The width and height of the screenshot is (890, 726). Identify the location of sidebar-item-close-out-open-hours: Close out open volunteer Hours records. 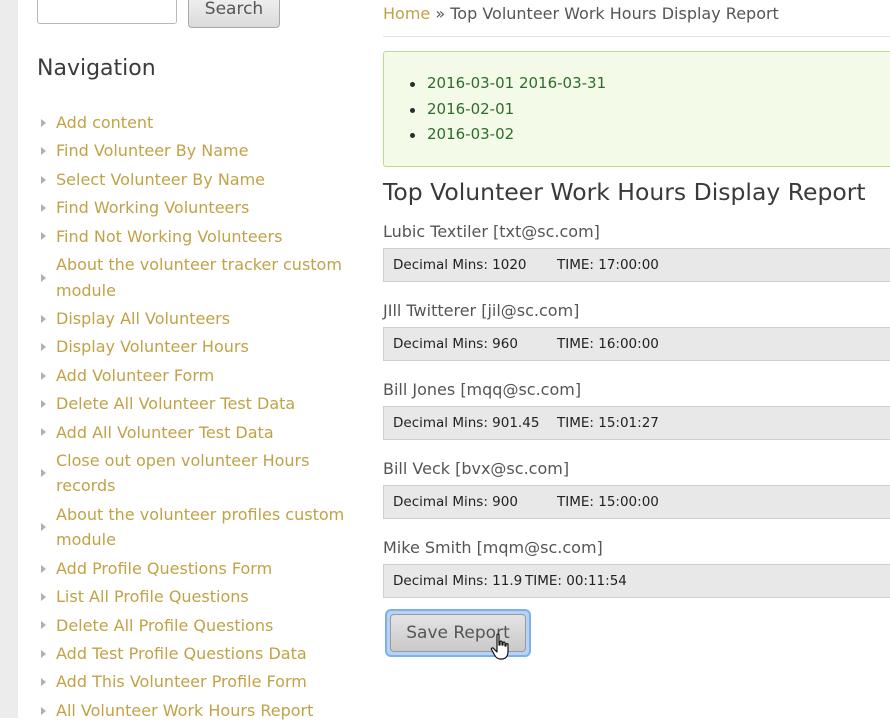
(197, 473).